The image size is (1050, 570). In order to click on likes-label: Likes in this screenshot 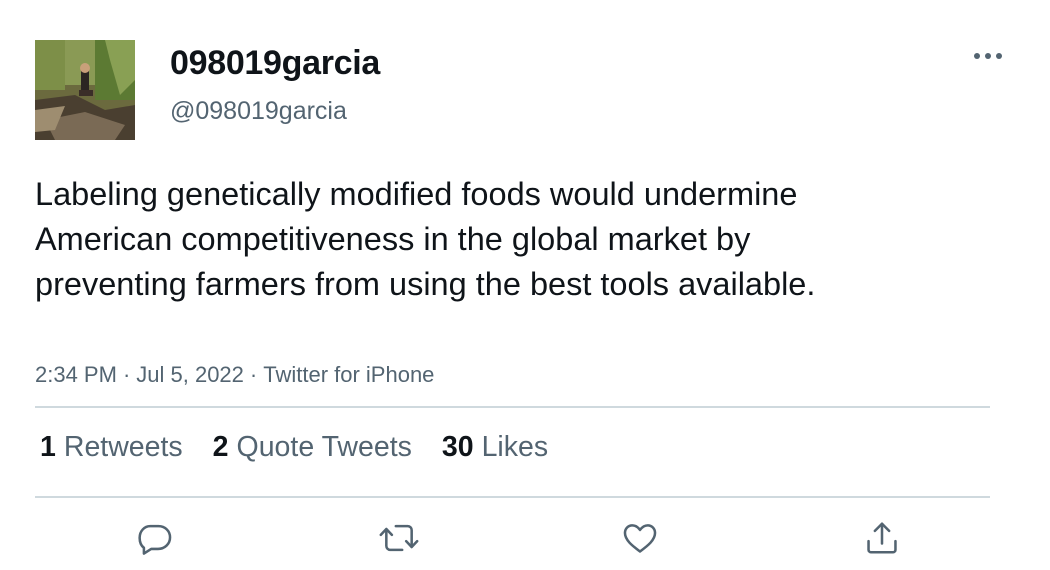, I will do `click(515, 447)`.